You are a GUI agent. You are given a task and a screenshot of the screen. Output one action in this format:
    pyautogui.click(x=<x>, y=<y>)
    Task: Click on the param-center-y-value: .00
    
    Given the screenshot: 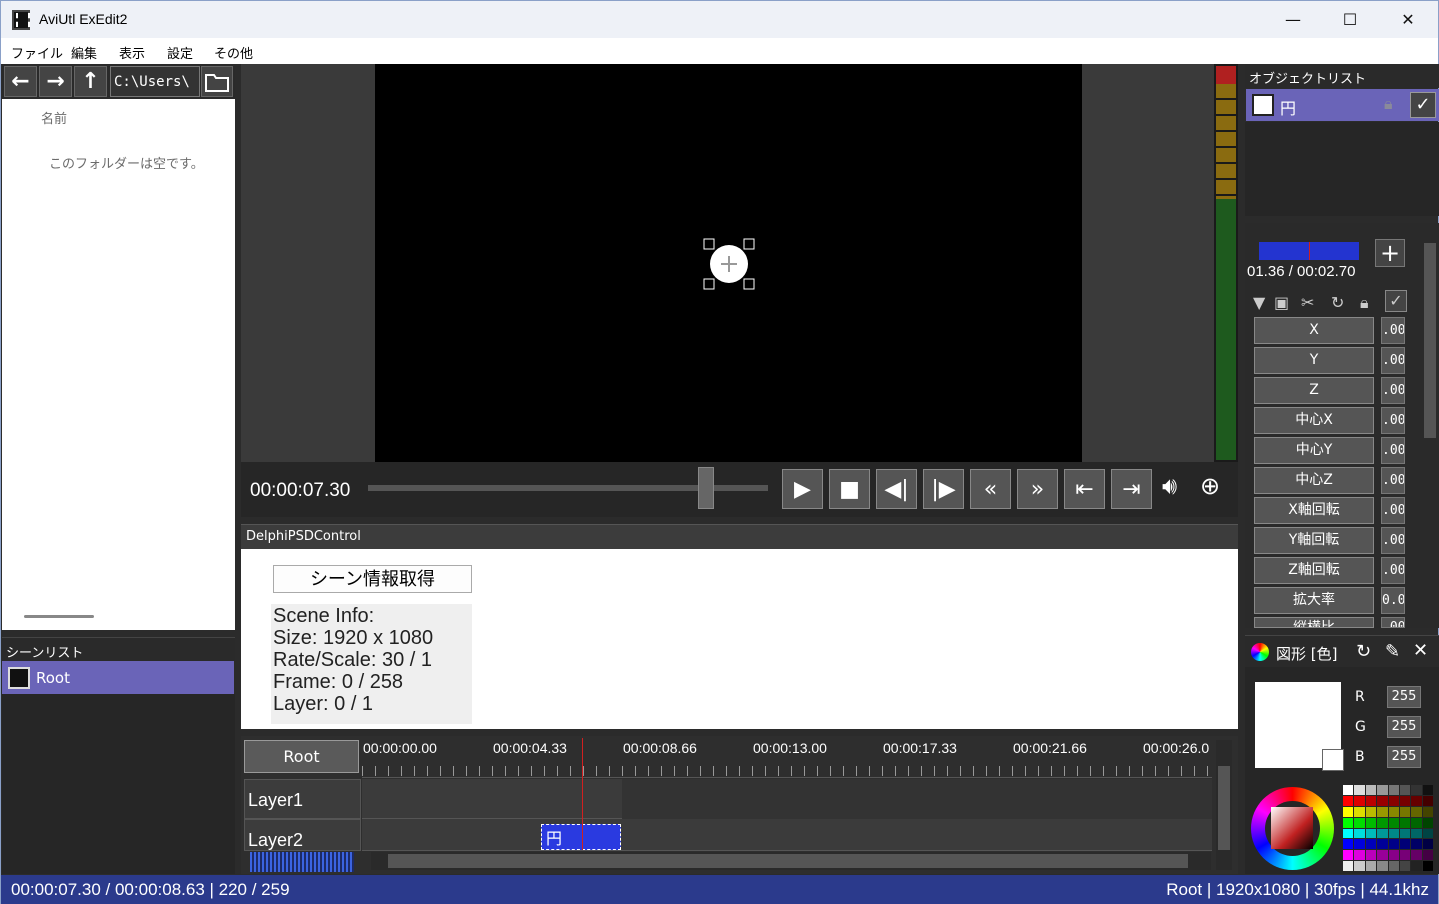 What is the action you would take?
    pyautogui.click(x=1393, y=450)
    